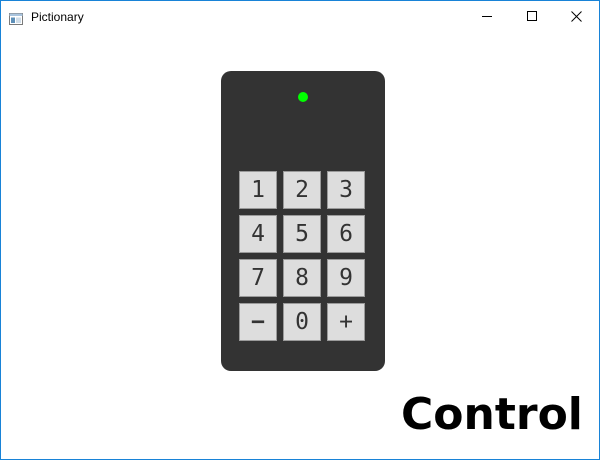 The width and height of the screenshot is (600, 460). What do you see at coordinates (302, 322) in the screenshot?
I see `key-0: 0` at bounding box center [302, 322].